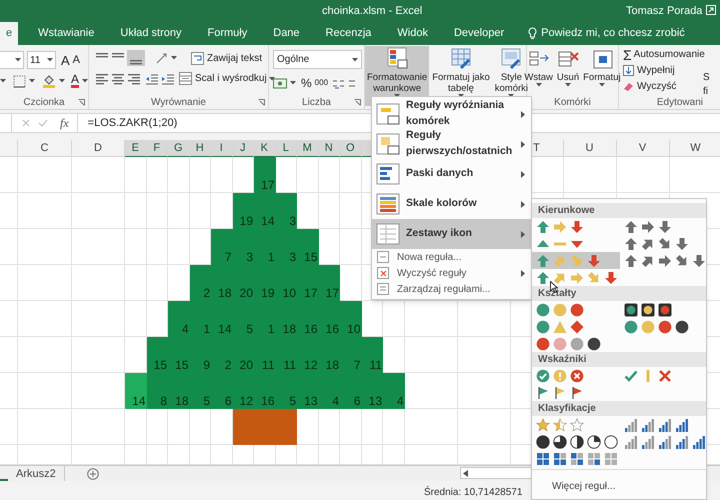  What do you see at coordinates (708, 85) in the screenshot?
I see `ribbon-button: S fi` at bounding box center [708, 85].